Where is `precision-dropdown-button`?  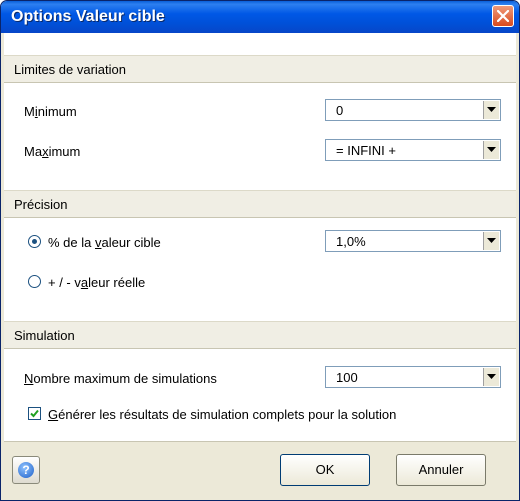
precision-dropdown-button is located at coordinates (491, 241).